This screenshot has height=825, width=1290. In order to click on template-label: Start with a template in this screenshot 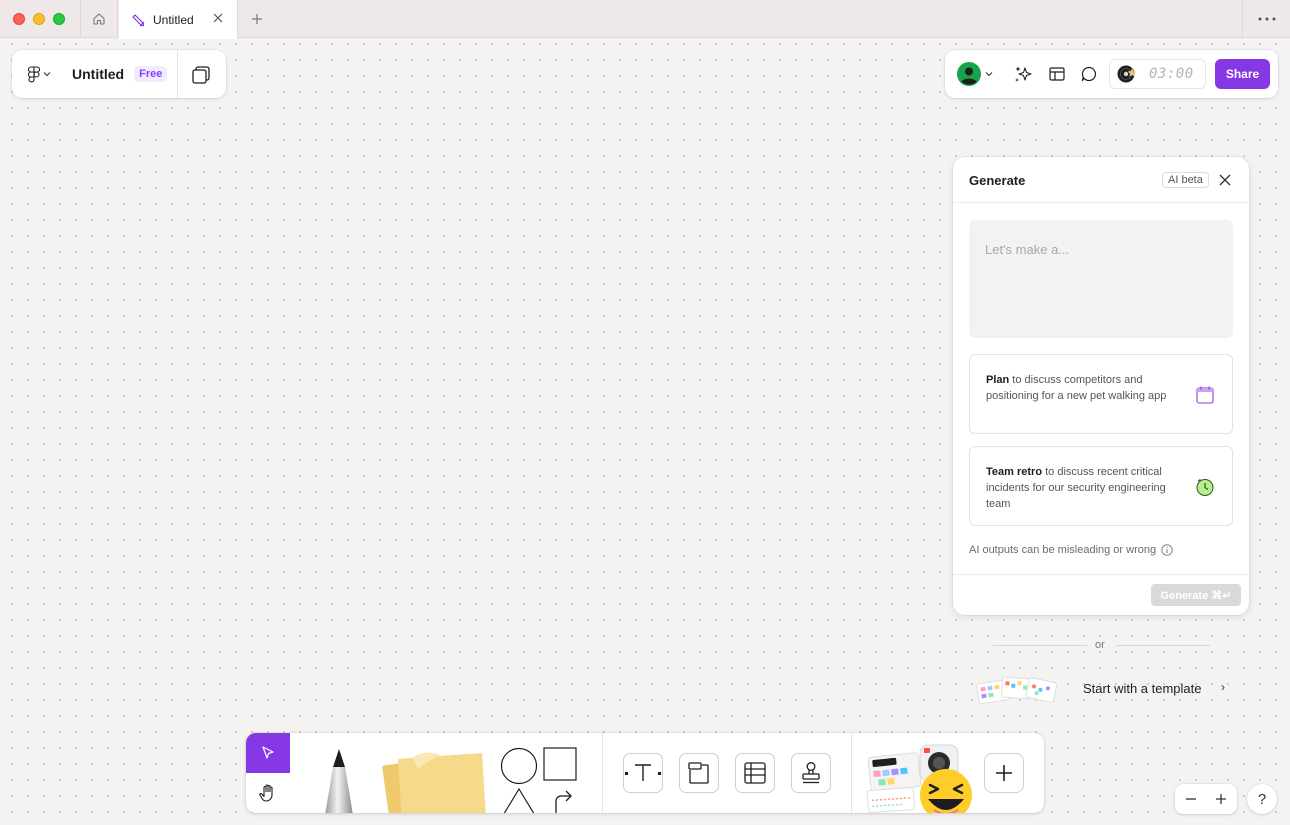, I will do `click(1142, 688)`.